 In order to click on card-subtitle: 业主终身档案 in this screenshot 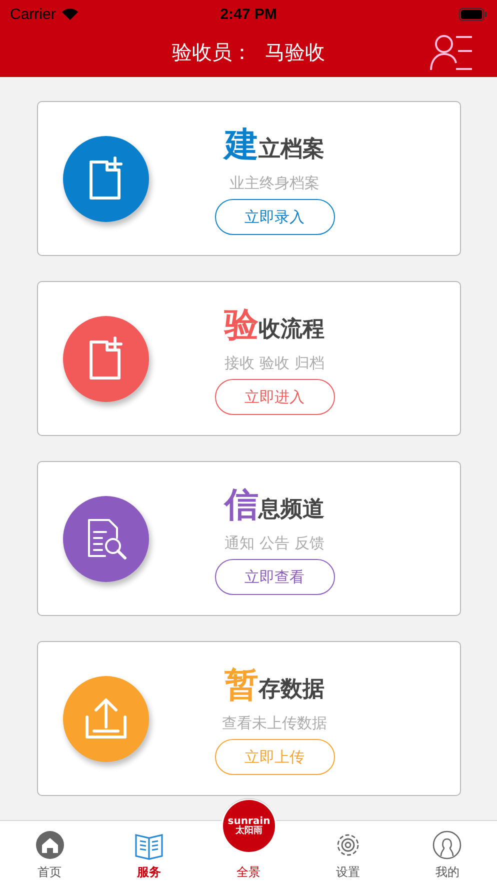, I will do `click(275, 183)`.